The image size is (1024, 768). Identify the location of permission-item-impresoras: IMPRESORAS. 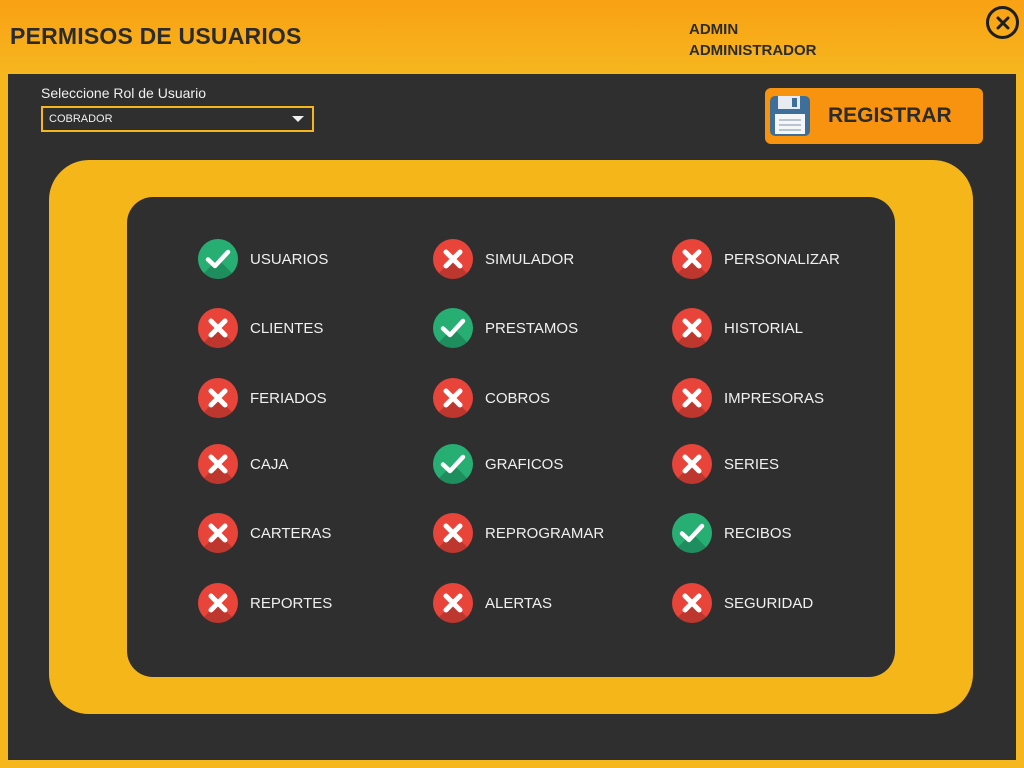
(748, 398).